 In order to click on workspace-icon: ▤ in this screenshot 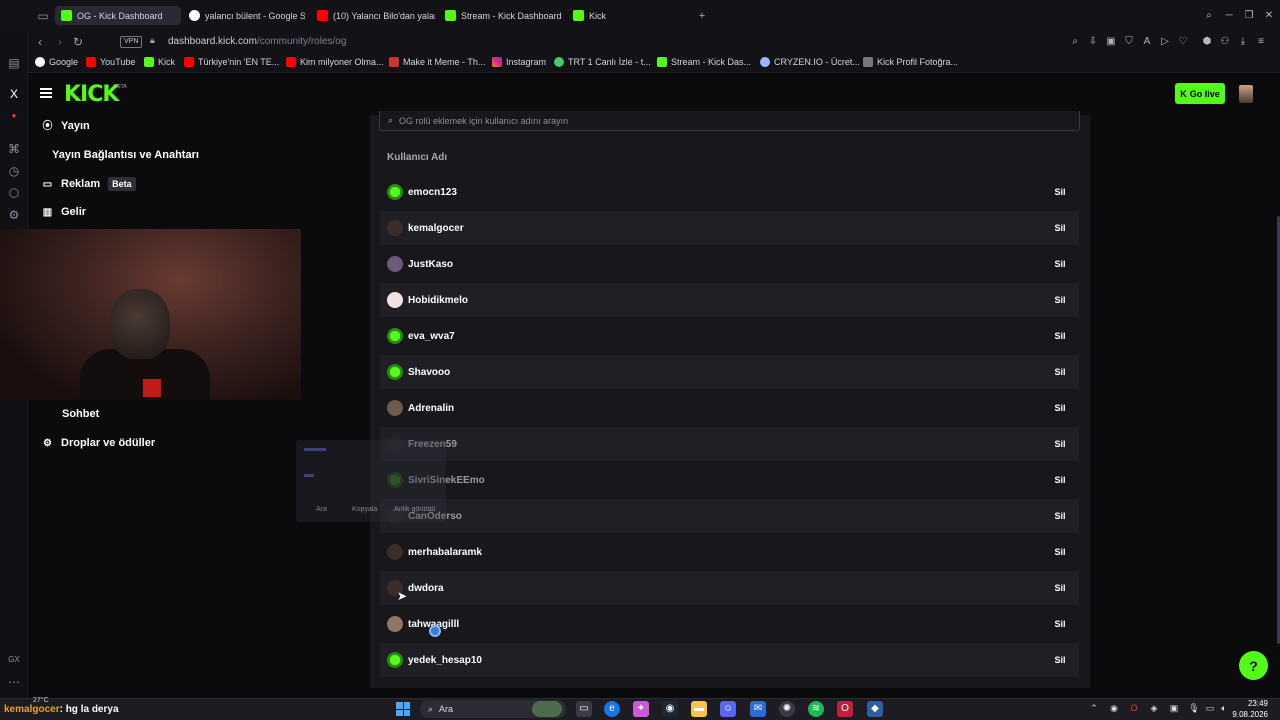, I will do `click(14, 63)`.